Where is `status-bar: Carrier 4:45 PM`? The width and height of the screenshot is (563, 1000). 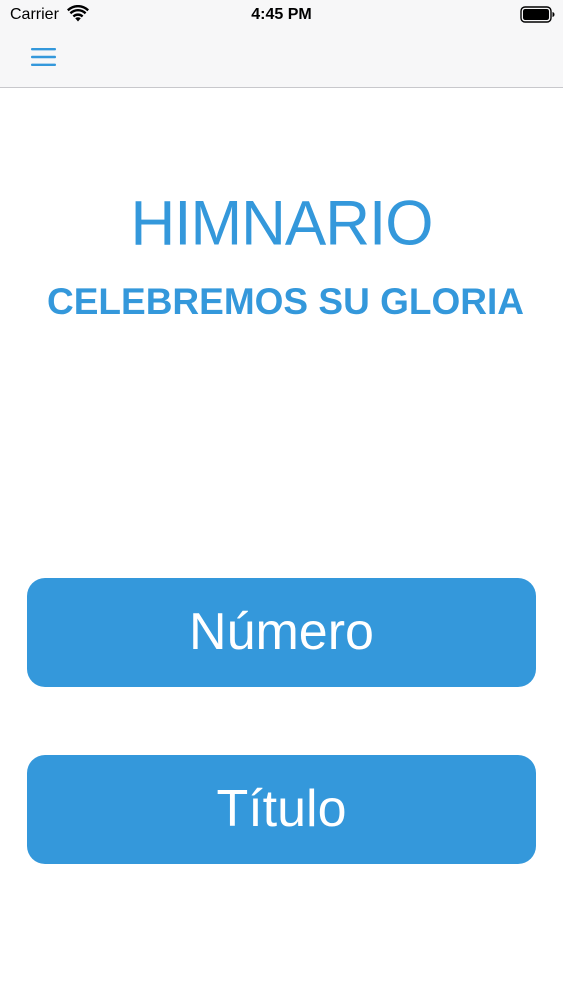 status-bar: Carrier 4:45 PM is located at coordinates (281, 15).